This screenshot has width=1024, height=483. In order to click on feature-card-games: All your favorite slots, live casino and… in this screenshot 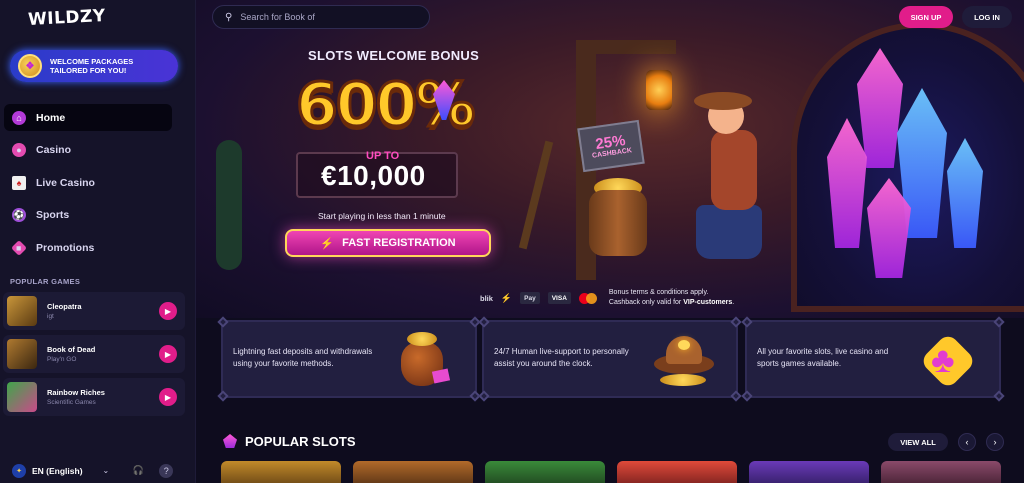, I will do `click(873, 359)`.